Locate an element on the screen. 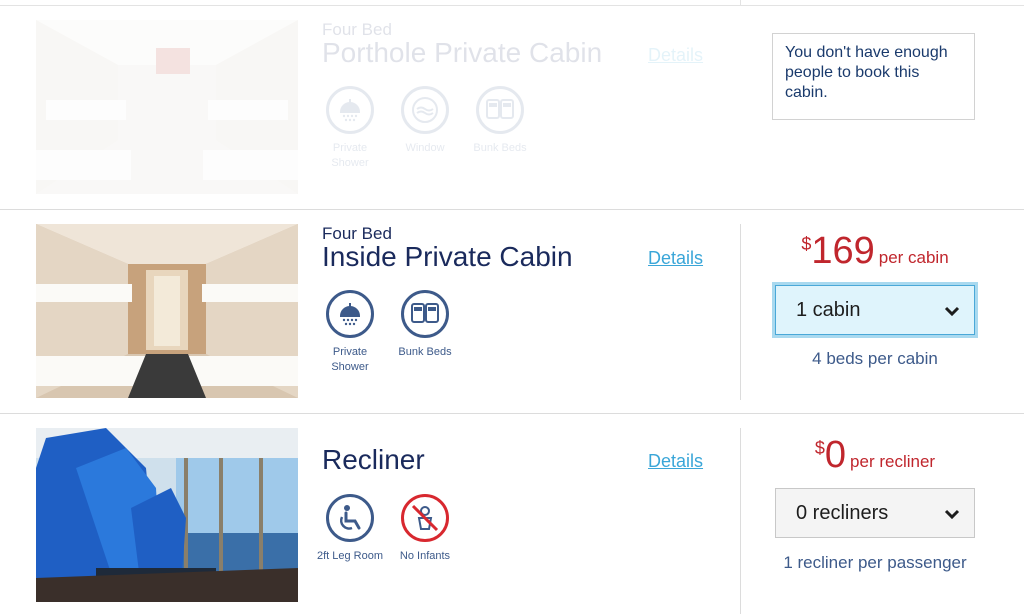  porthole-cabin-photo is located at coordinates (167, 107).